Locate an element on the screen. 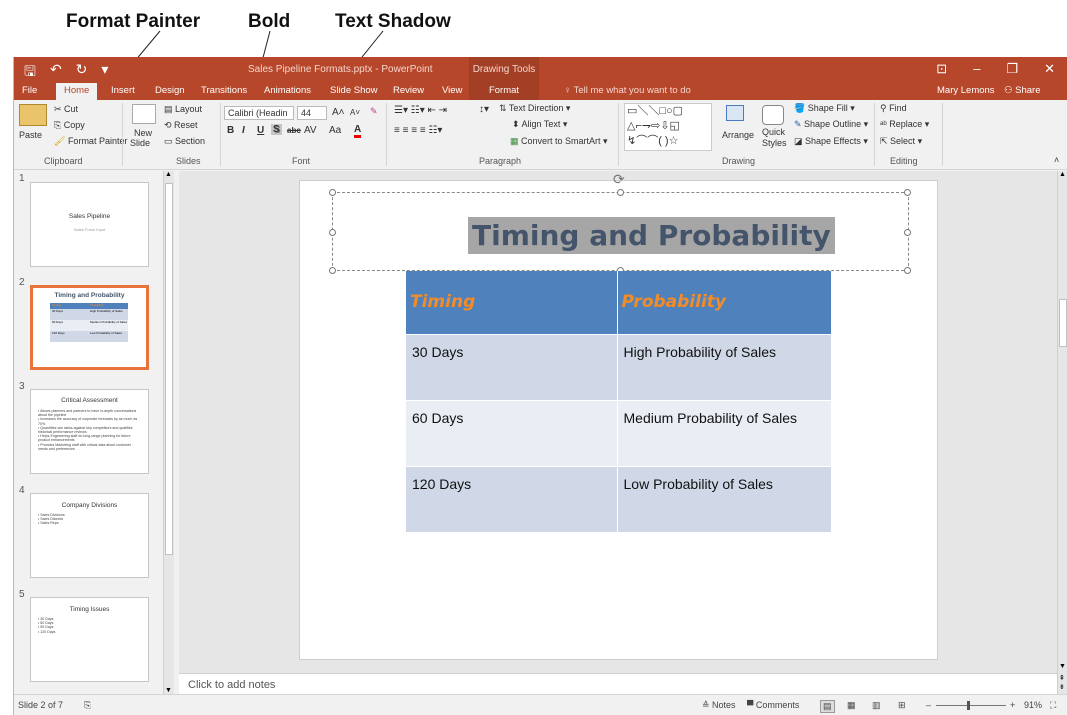  table-header-cell: Probability is located at coordinates (724, 302).